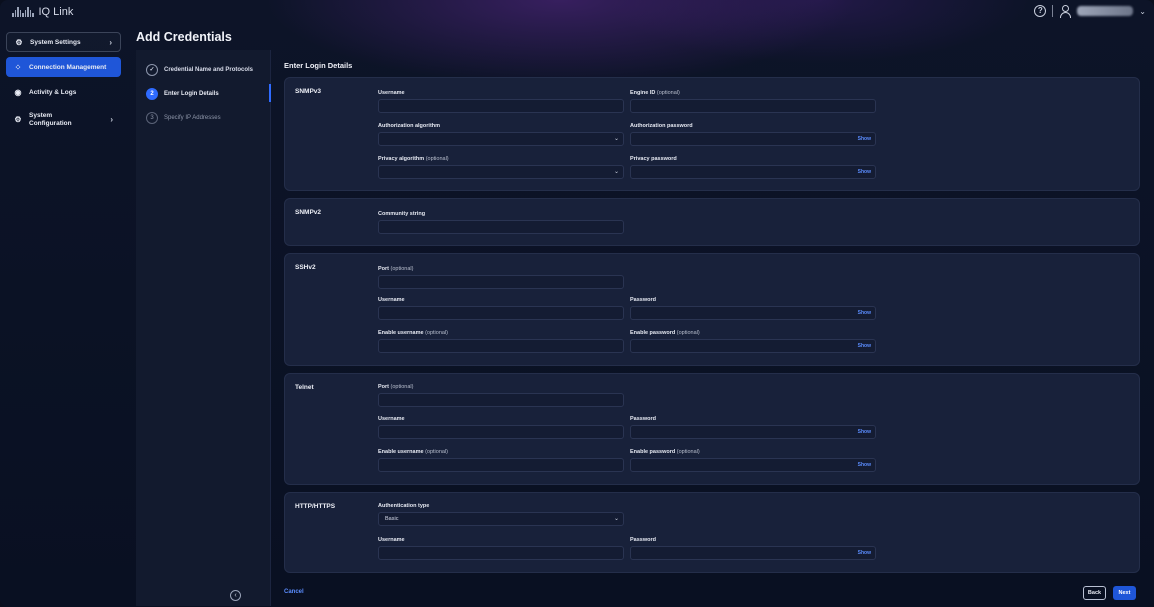 This screenshot has height=607, width=1154. Describe the element at coordinates (152, 70) in the screenshot. I see `check-icon: ✓` at that location.